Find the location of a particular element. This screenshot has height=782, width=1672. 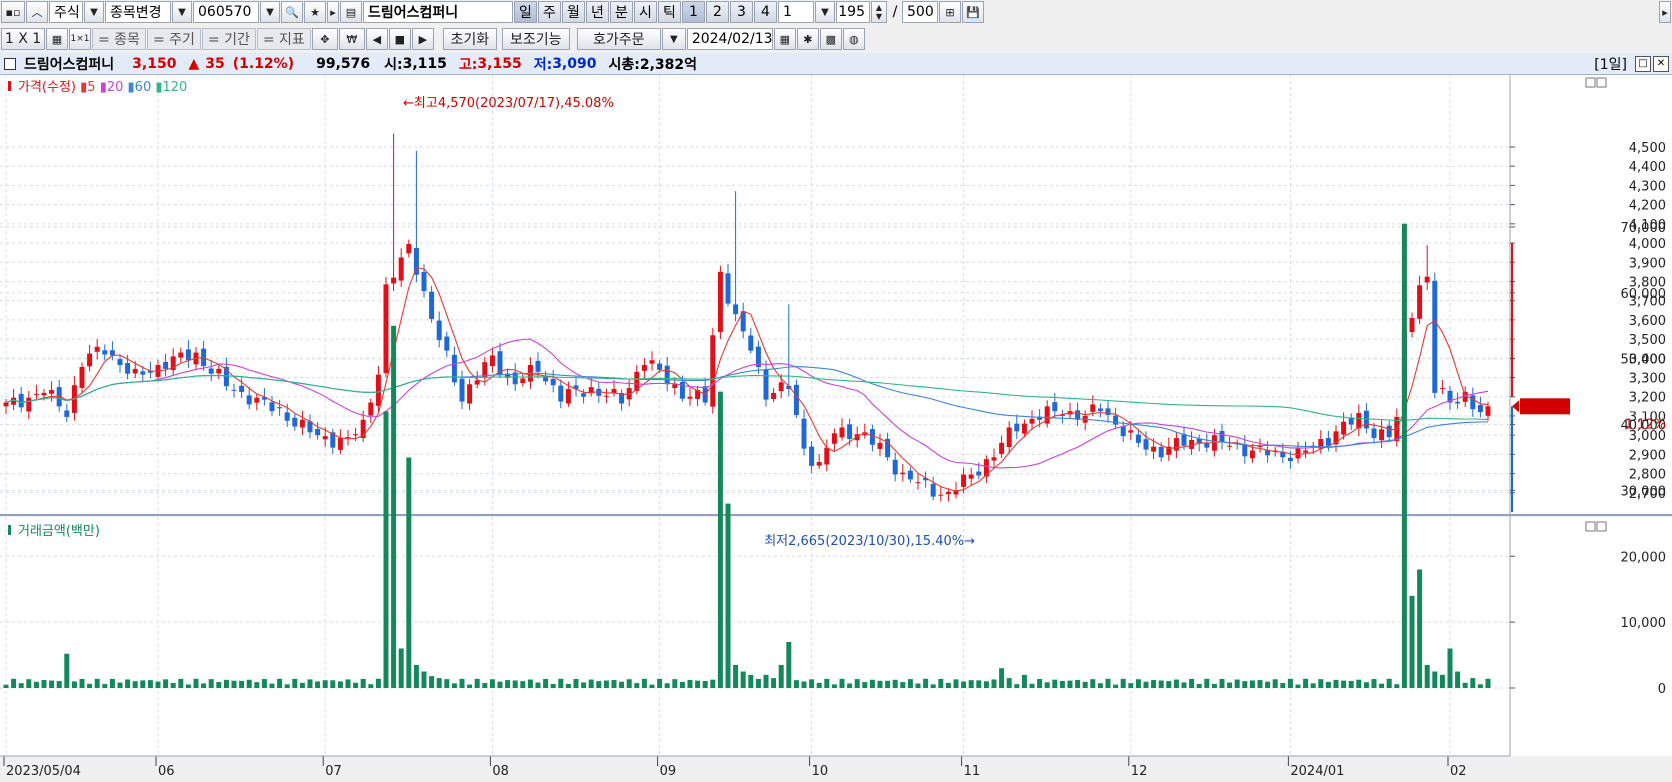

volume-tick-label: 20,000 is located at coordinates (1644, 557).